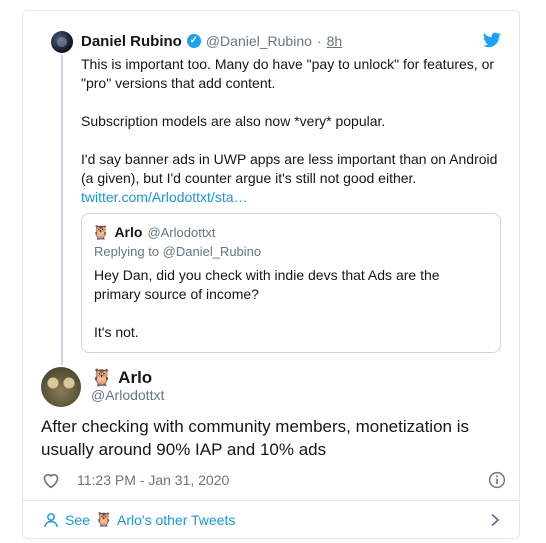 Image resolution: width=546 pixels, height=543 pixels. I want to click on parent-author-name: Daniel Rubino, so click(131, 41).